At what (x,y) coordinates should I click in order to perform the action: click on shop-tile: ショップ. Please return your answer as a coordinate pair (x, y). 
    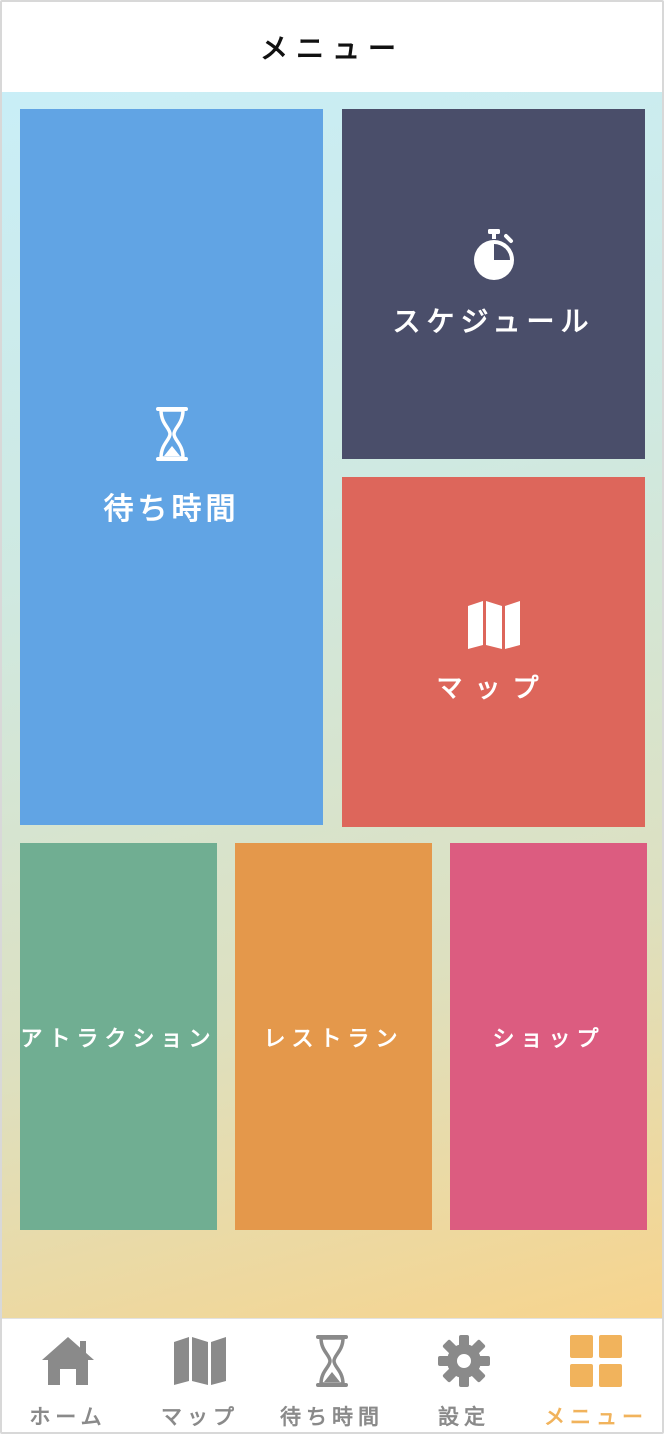
    Looking at the image, I should click on (548, 1036).